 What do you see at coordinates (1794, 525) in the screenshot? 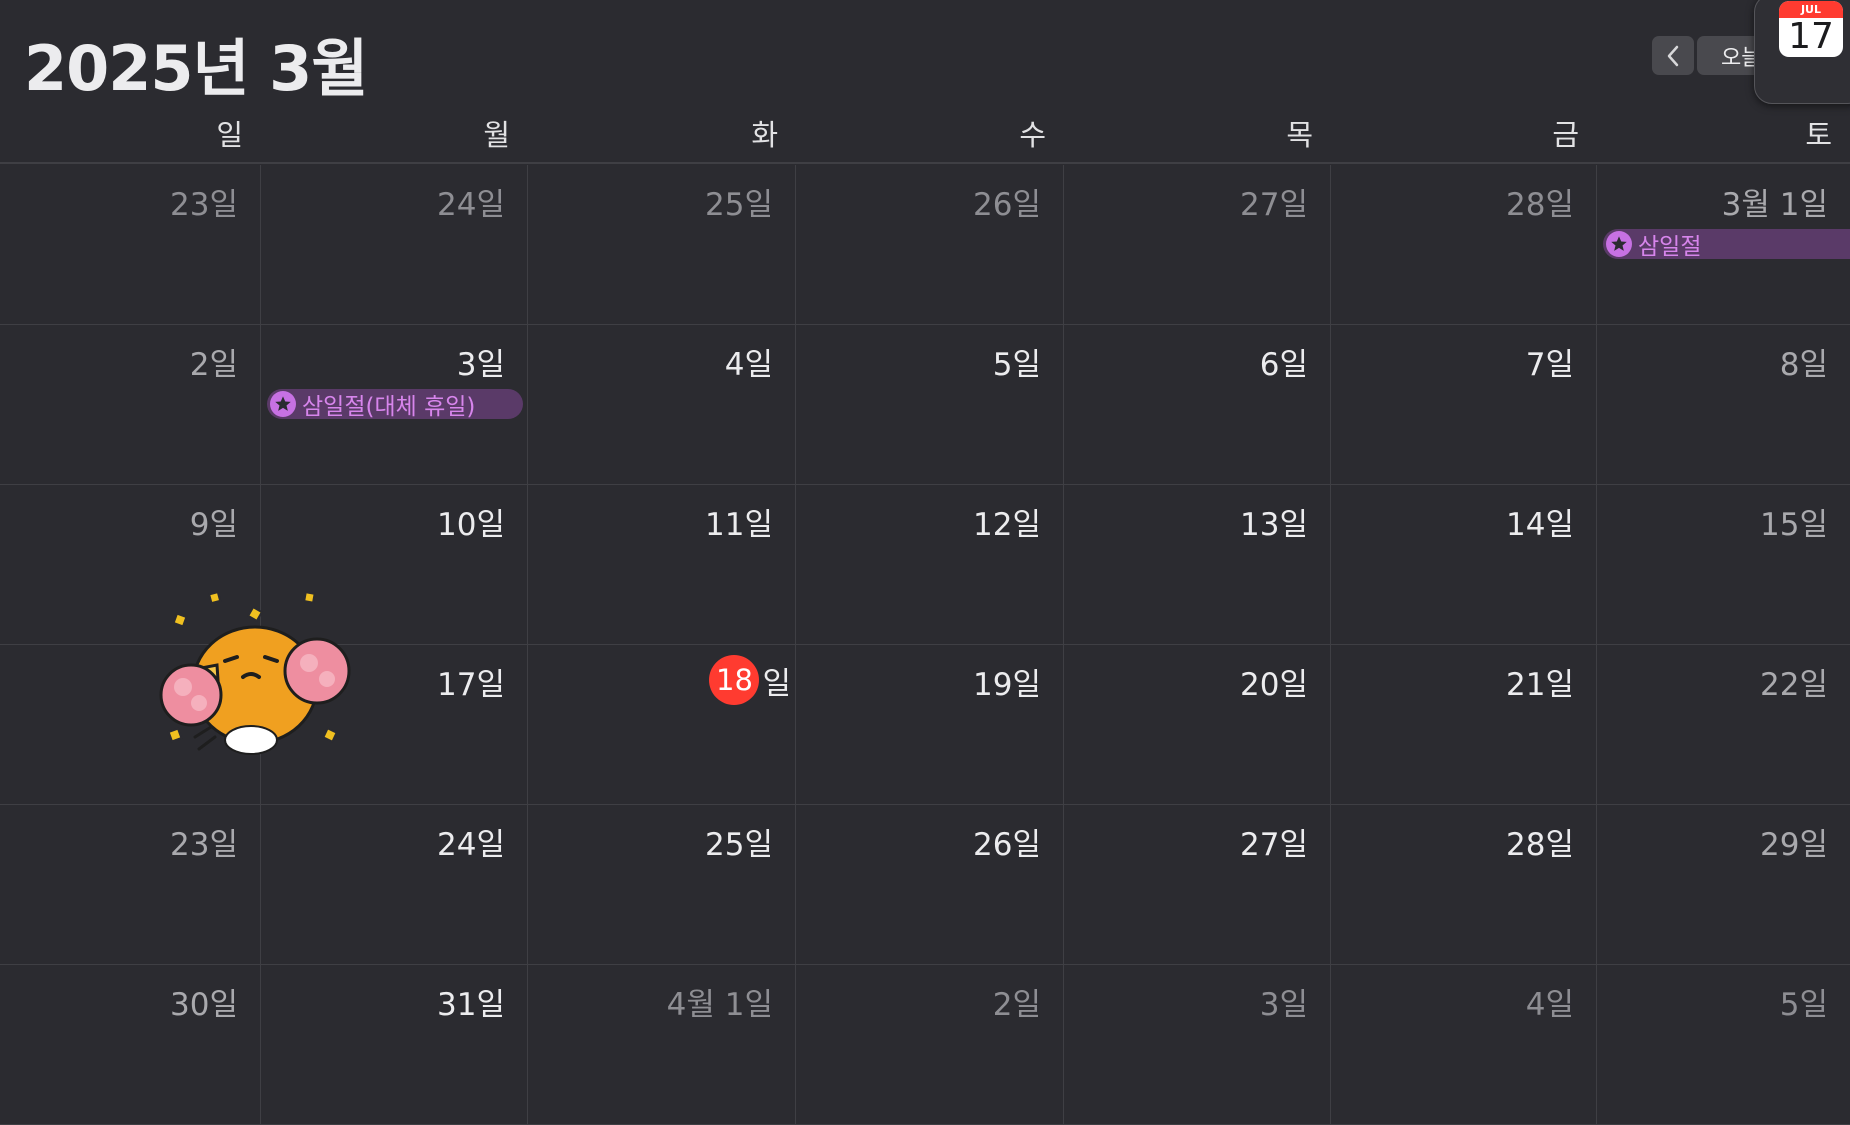
I see `date-label: 15일` at bounding box center [1794, 525].